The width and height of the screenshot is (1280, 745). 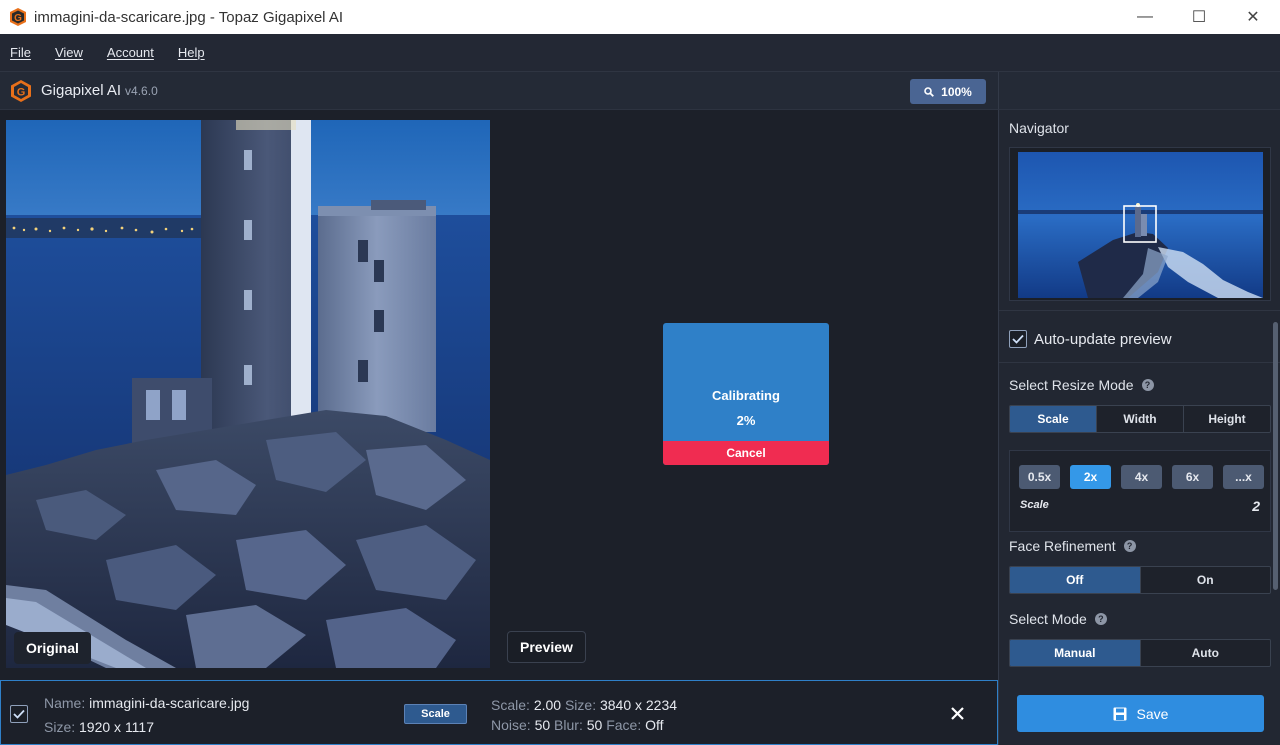 I want to click on select-mode-selector: Manual Auto, so click(x=1140, y=653).